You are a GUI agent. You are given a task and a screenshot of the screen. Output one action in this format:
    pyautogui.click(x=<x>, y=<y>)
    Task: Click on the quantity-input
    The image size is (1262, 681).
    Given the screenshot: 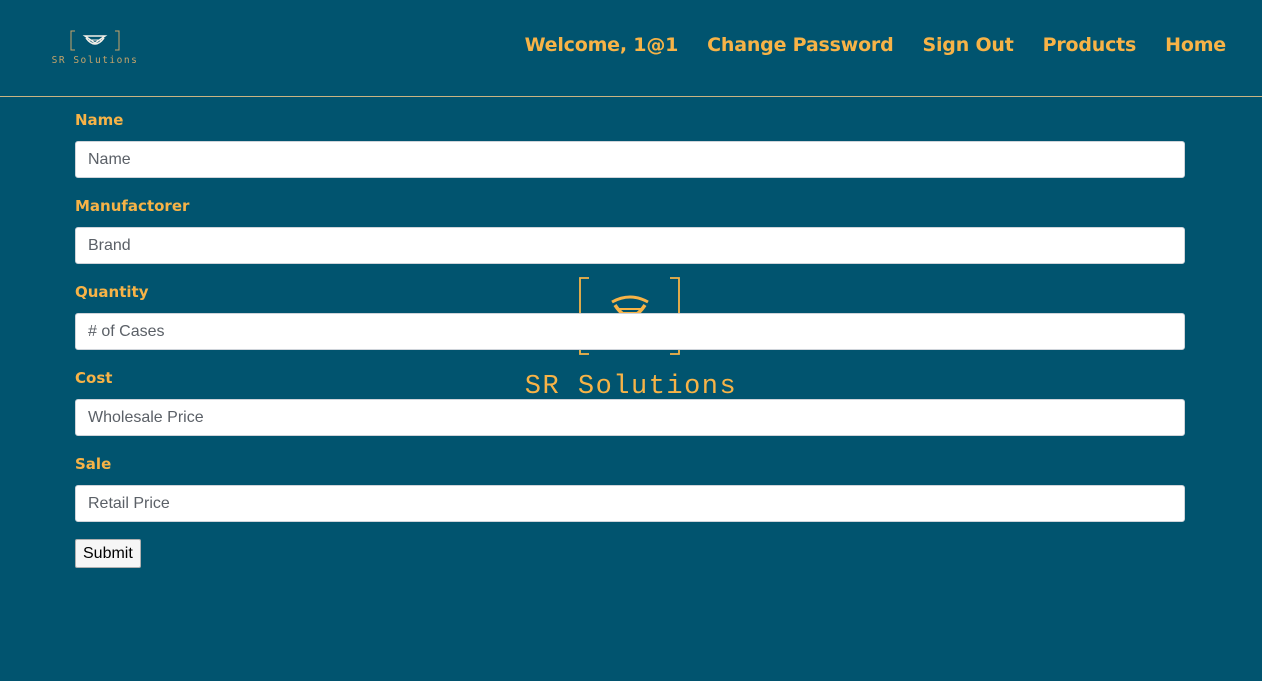 What is the action you would take?
    pyautogui.click(x=630, y=331)
    